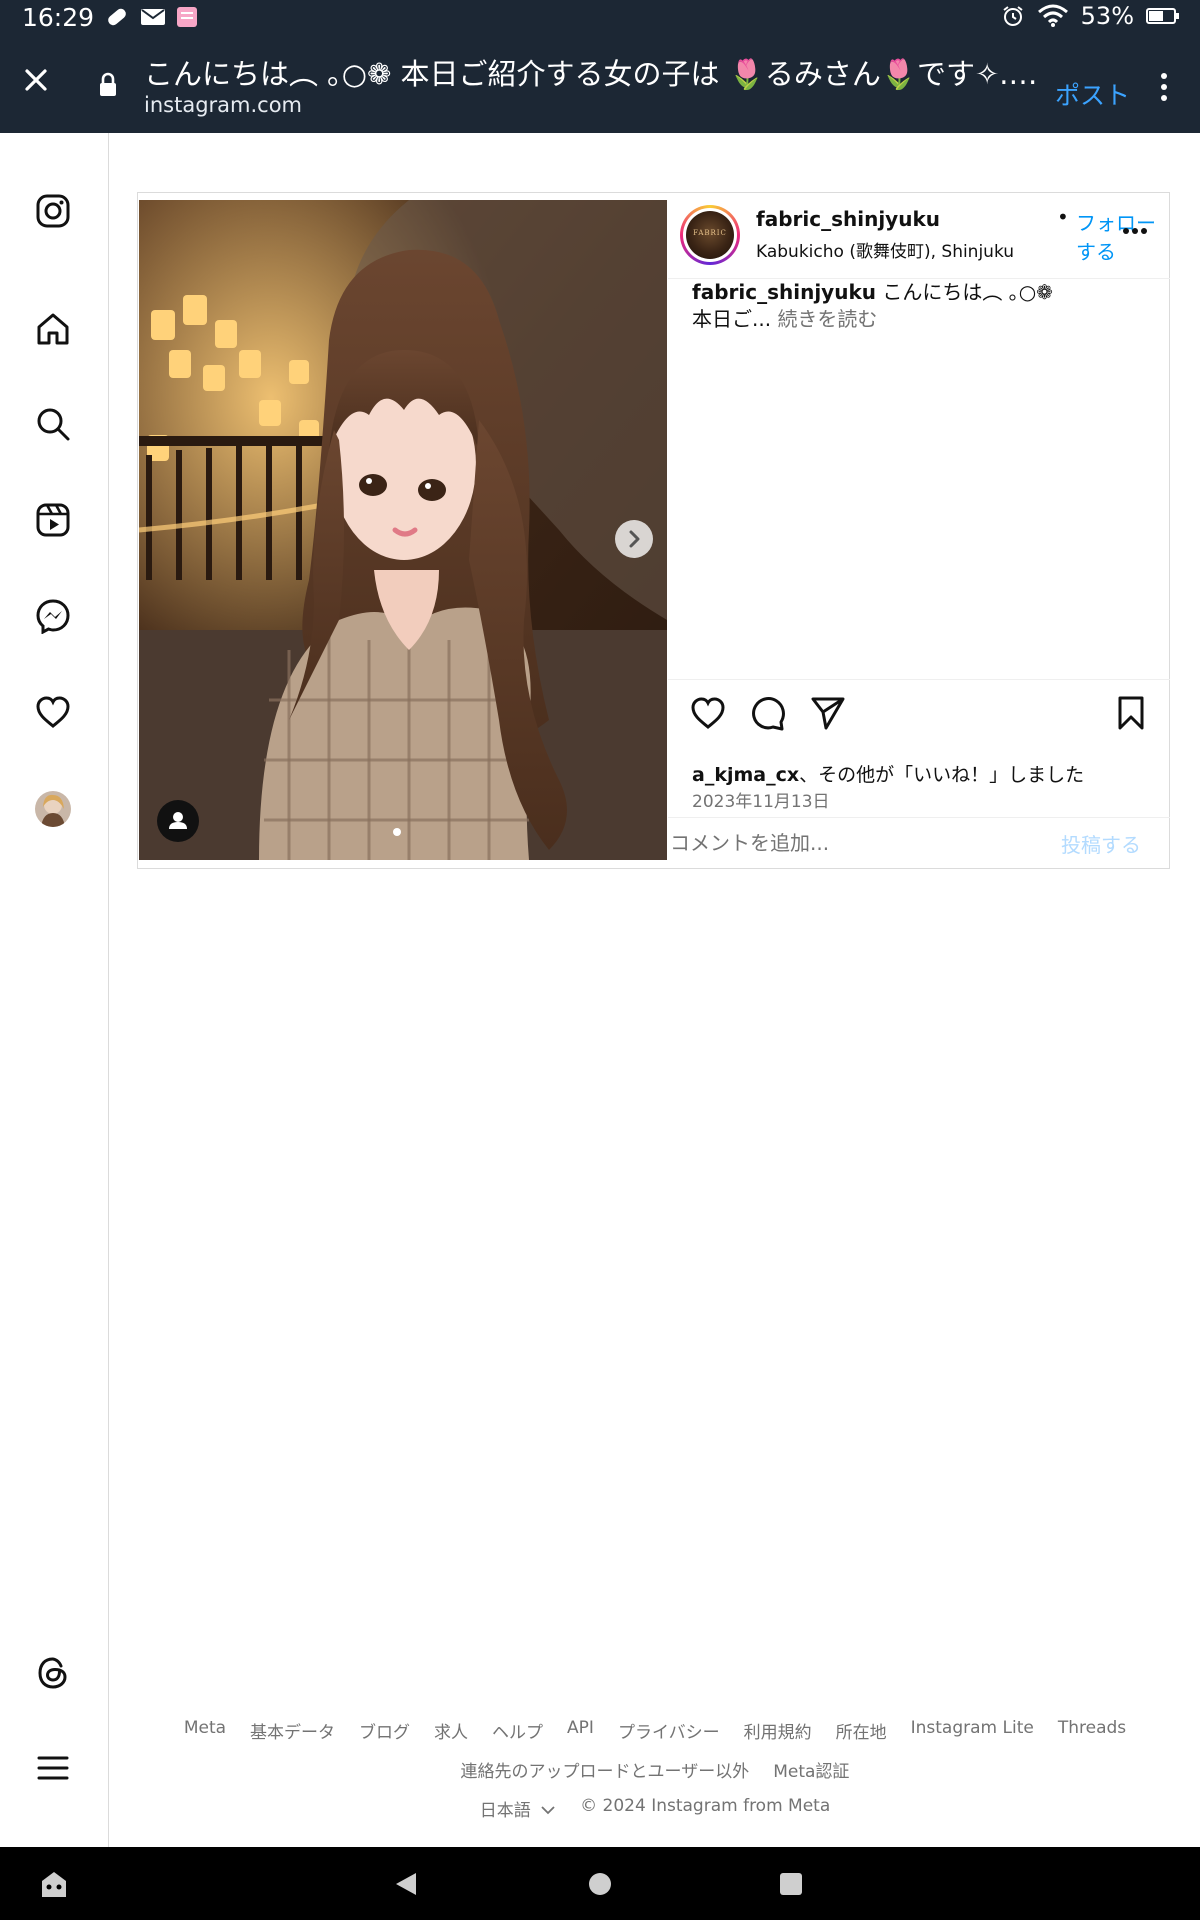  I want to click on more-options-icon, so click(1135, 231).